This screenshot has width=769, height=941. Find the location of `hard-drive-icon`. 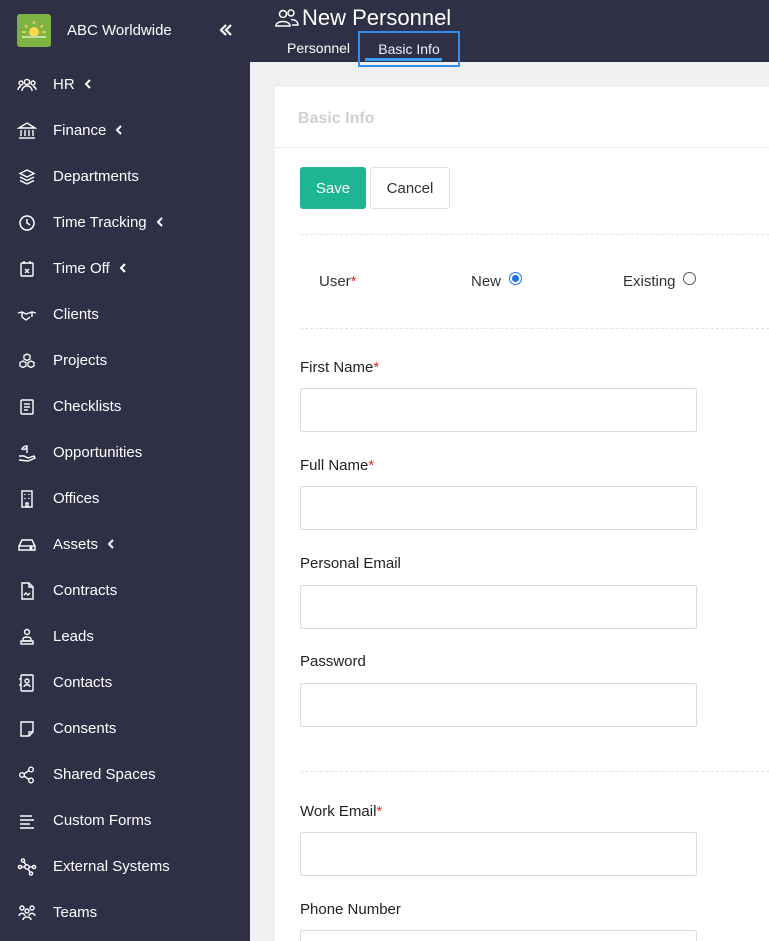

hard-drive-icon is located at coordinates (27, 545).